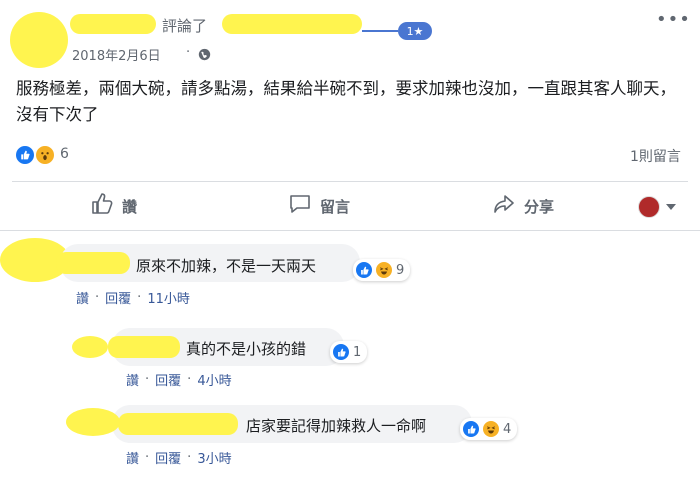 The height and width of the screenshot is (481, 700). What do you see at coordinates (185, 26) in the screenshot?
I see `action-text: 評論了` at bounding box center [185, 26].